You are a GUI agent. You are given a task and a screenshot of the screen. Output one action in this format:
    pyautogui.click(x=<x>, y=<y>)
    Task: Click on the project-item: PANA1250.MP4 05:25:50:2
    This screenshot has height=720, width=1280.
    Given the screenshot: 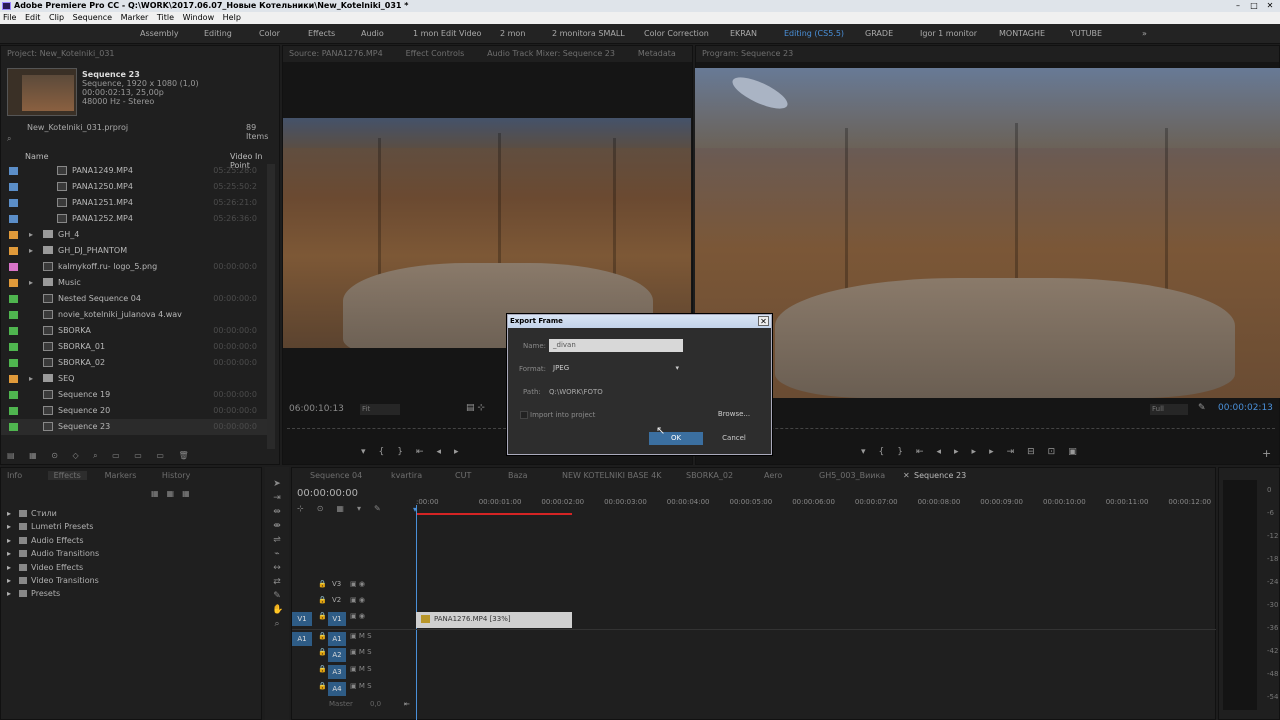 What is the action you would take?
    pyautogui.click(x=136, y=187)
    